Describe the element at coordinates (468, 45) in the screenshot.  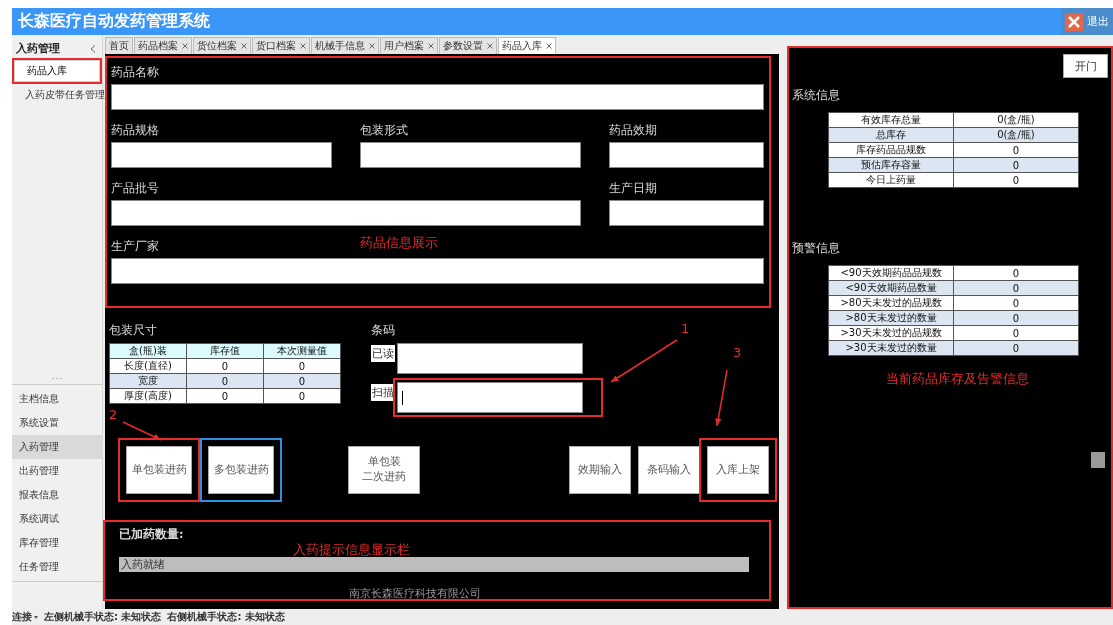
I see `tab: 参数设置` at that location.